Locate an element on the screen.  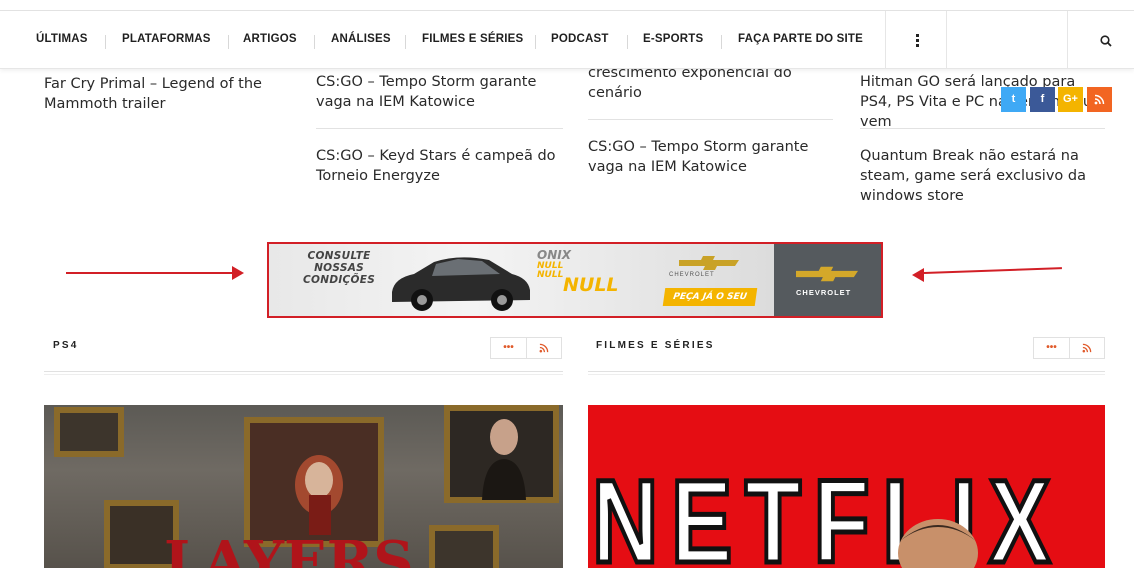
nav-item-esports: E-SPORTS is located at coordinates (673, 39).